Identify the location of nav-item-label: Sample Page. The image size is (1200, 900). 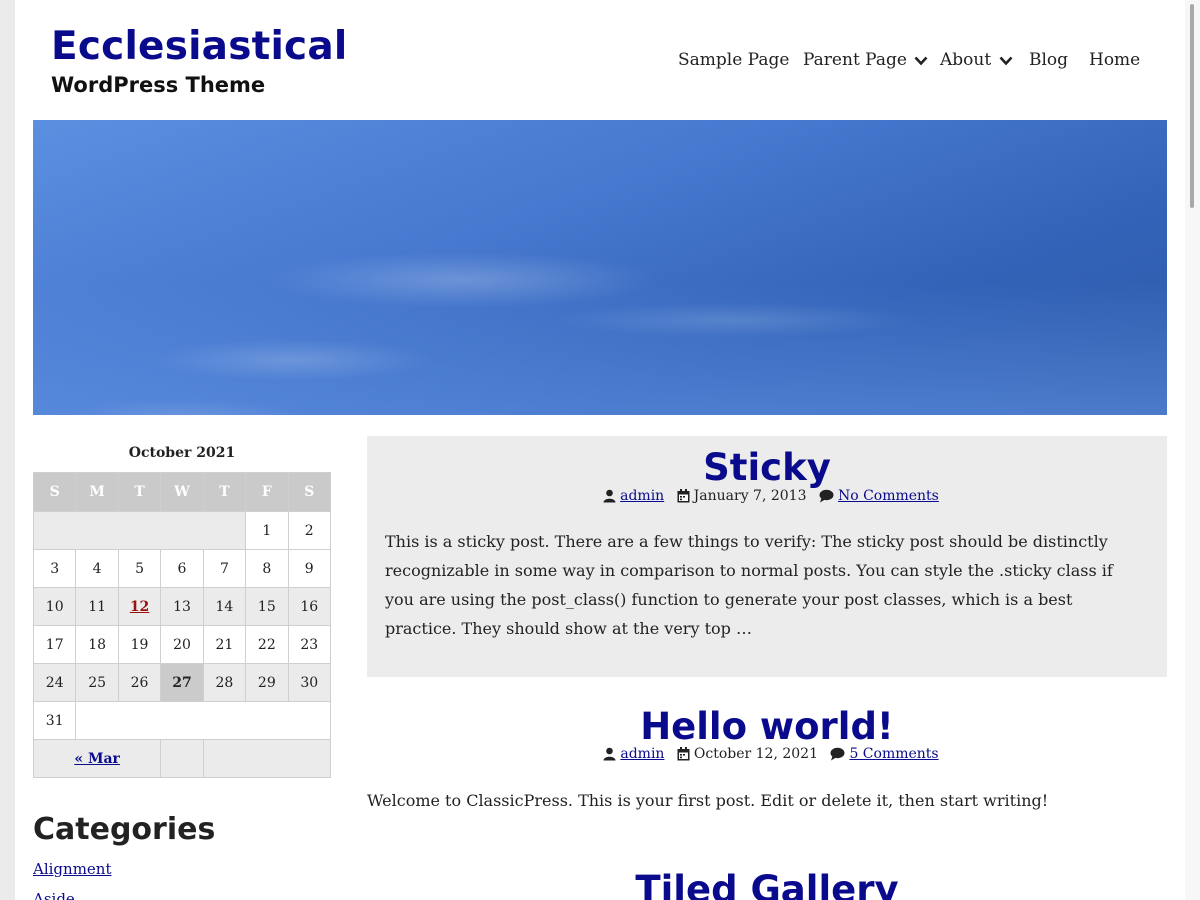
(734, 60).